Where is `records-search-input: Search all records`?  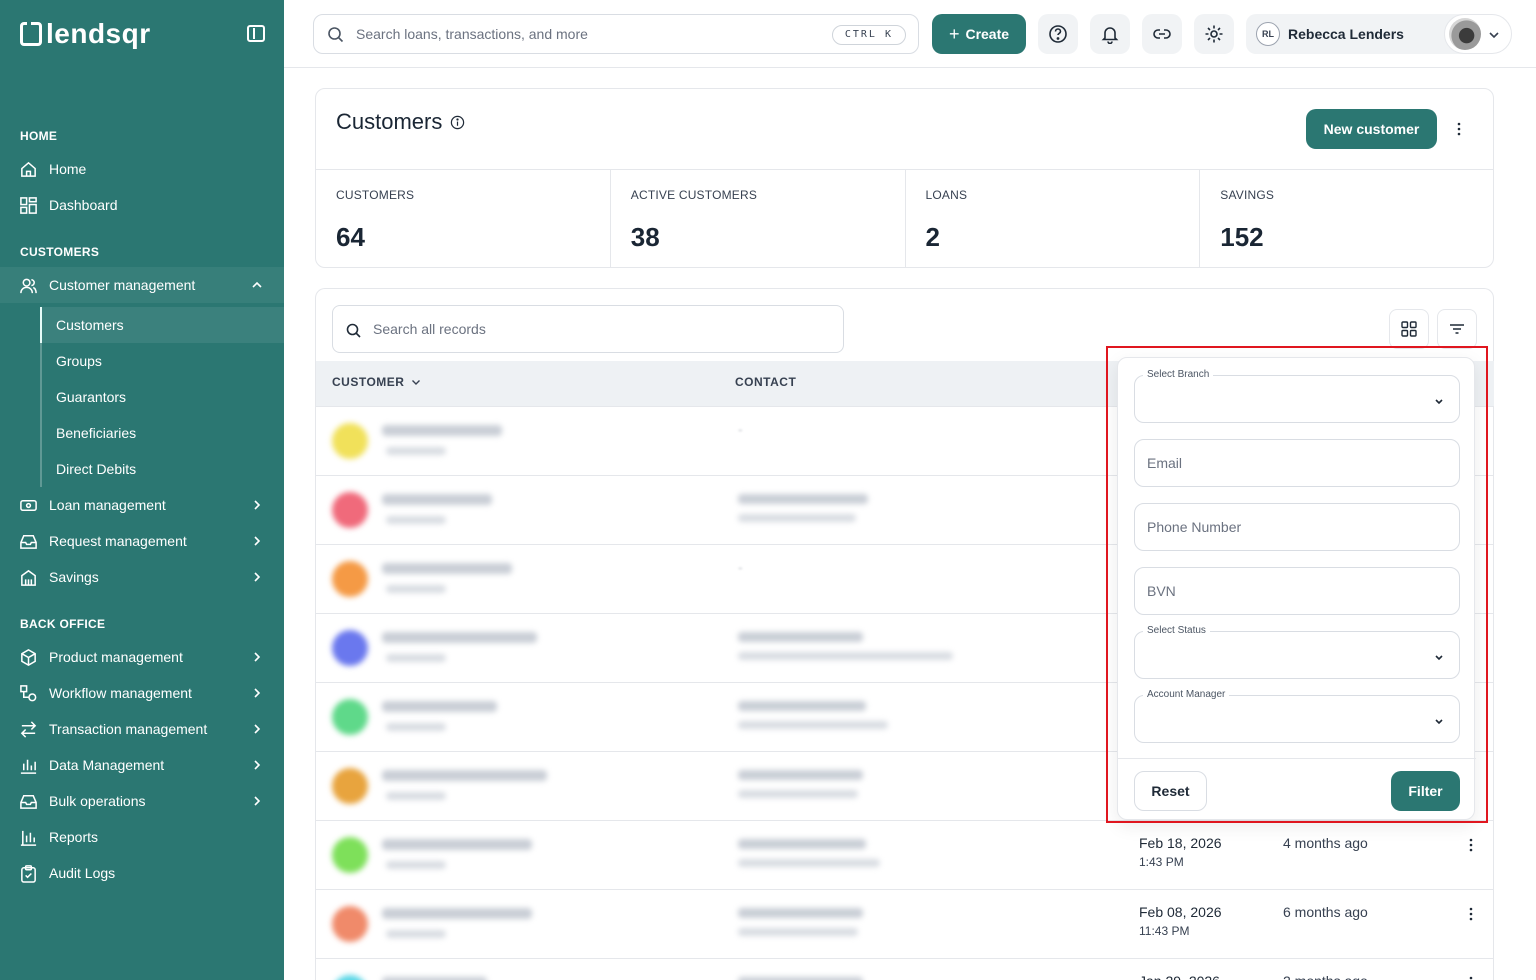 records-search-input: Search all records is located at coordinates (588, 329).